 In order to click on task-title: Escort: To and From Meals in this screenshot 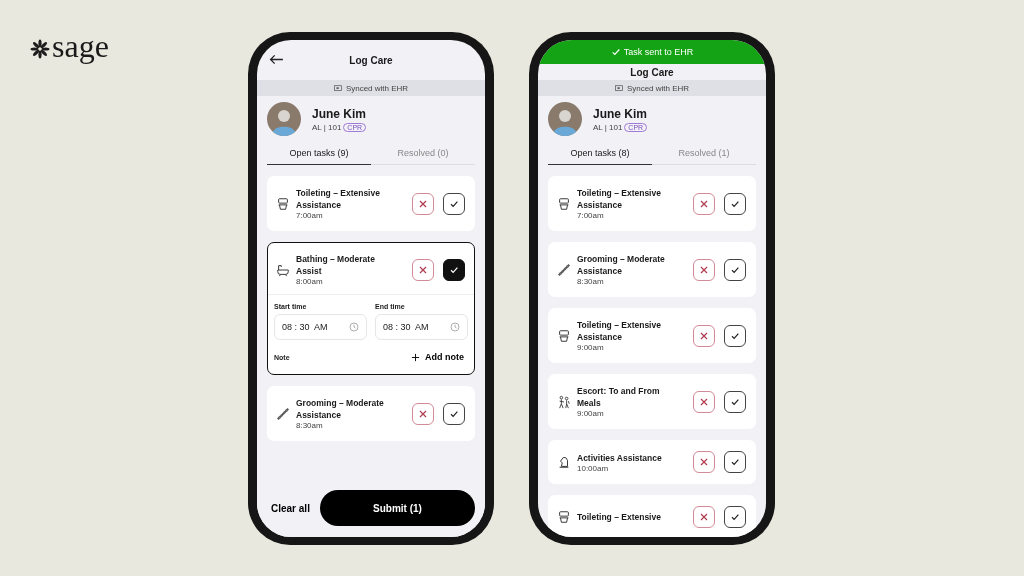, I will do `click(619, 397)`.